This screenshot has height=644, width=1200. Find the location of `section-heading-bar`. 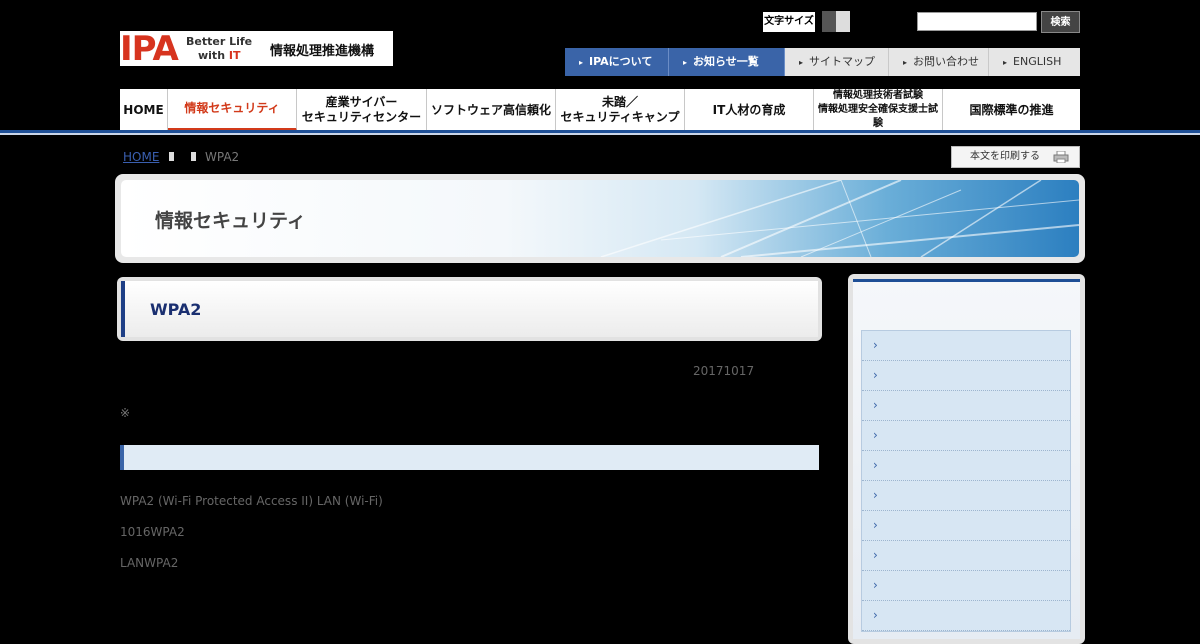

section-heading-bar is located at coordinates (469, 457).